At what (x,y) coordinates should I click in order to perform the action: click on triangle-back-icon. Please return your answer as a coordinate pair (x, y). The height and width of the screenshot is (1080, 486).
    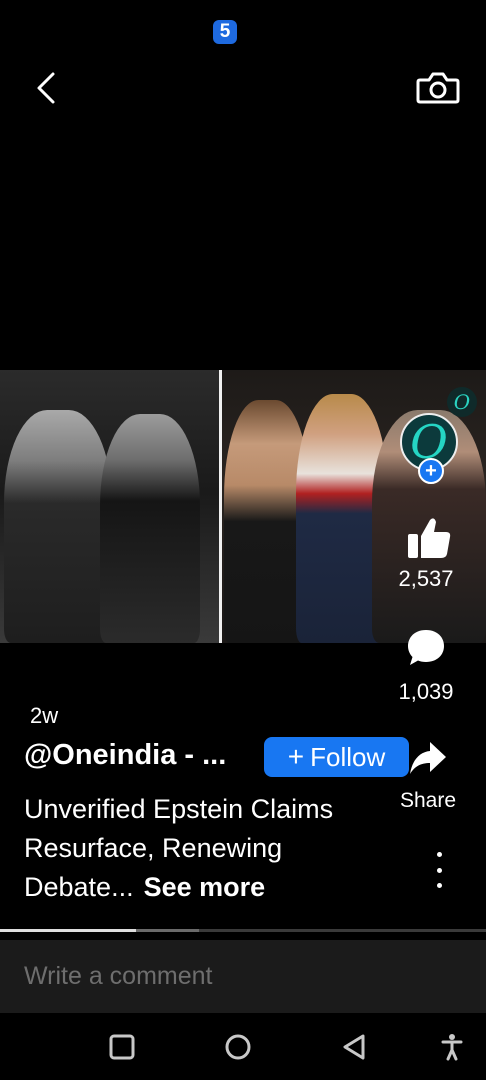
    Looking at the image, I should click on (354, 1047).